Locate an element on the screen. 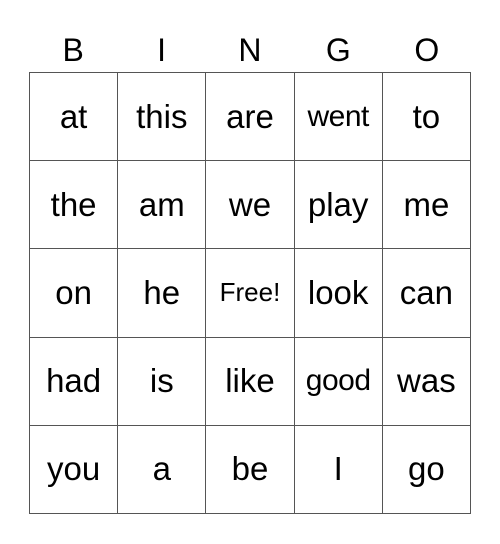 The width and height of the screenshot is (500, 544). bingo-cell: he is located at coordinates (162, 293).